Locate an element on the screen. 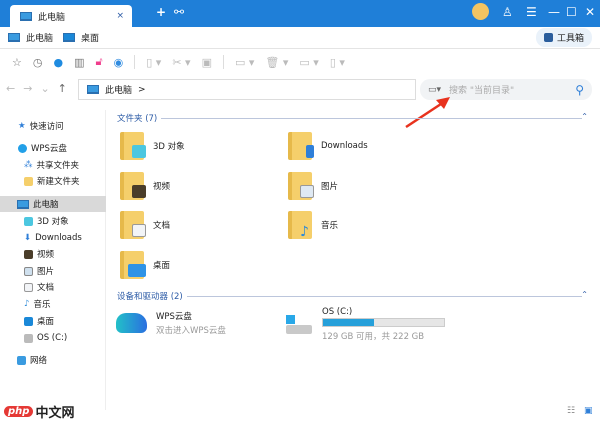  sidebar-item-downloads: ⬇ Downloads is located at coordinates (53, 238).